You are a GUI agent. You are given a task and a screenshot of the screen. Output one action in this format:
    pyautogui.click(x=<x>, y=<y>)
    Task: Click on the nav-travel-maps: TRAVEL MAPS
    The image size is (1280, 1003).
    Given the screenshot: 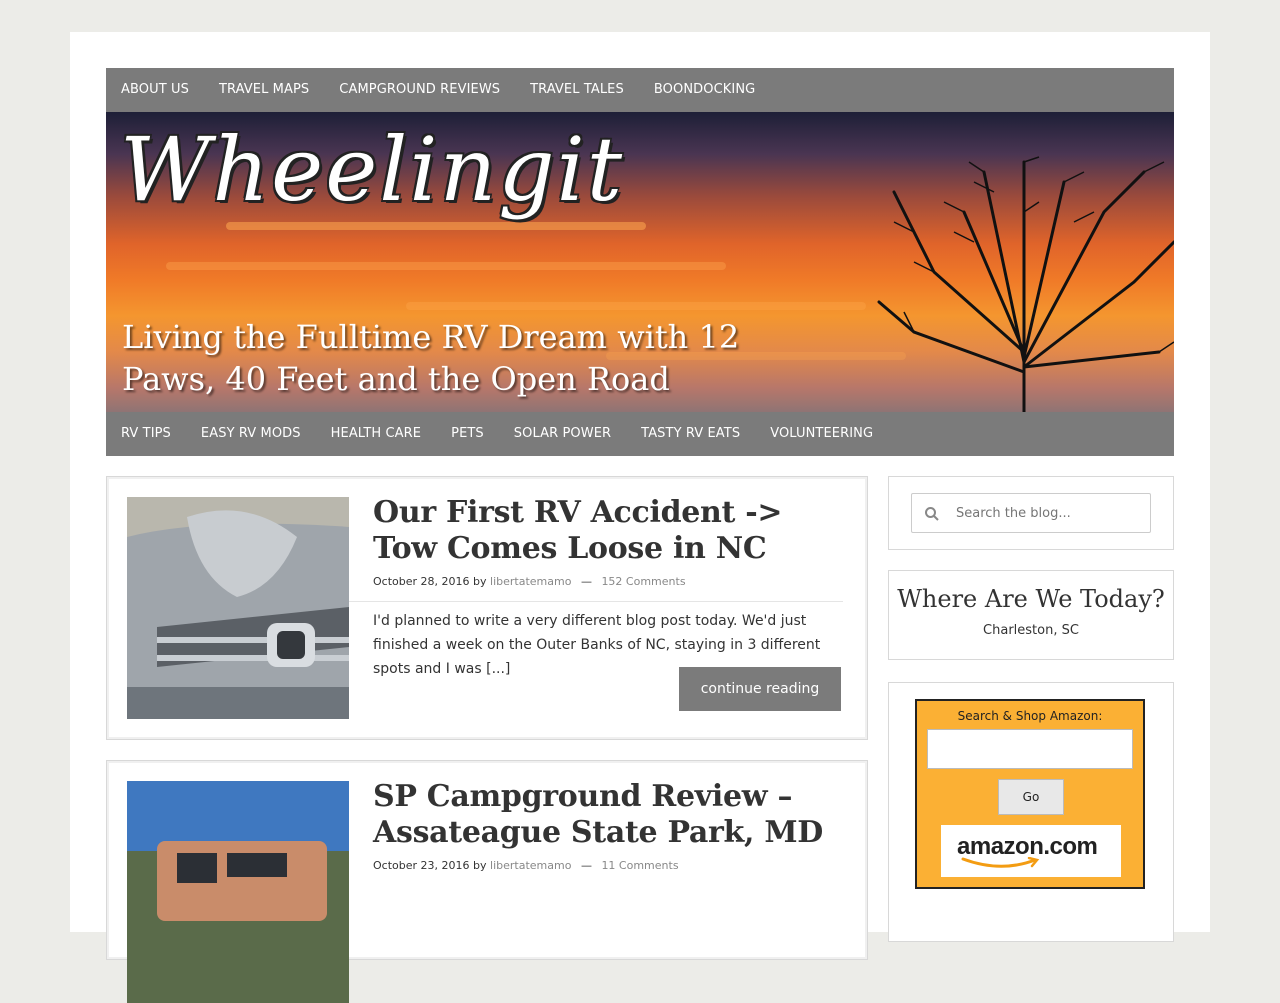 What is the action you would take?
    pyautogui.click(x=264, y=90)
    